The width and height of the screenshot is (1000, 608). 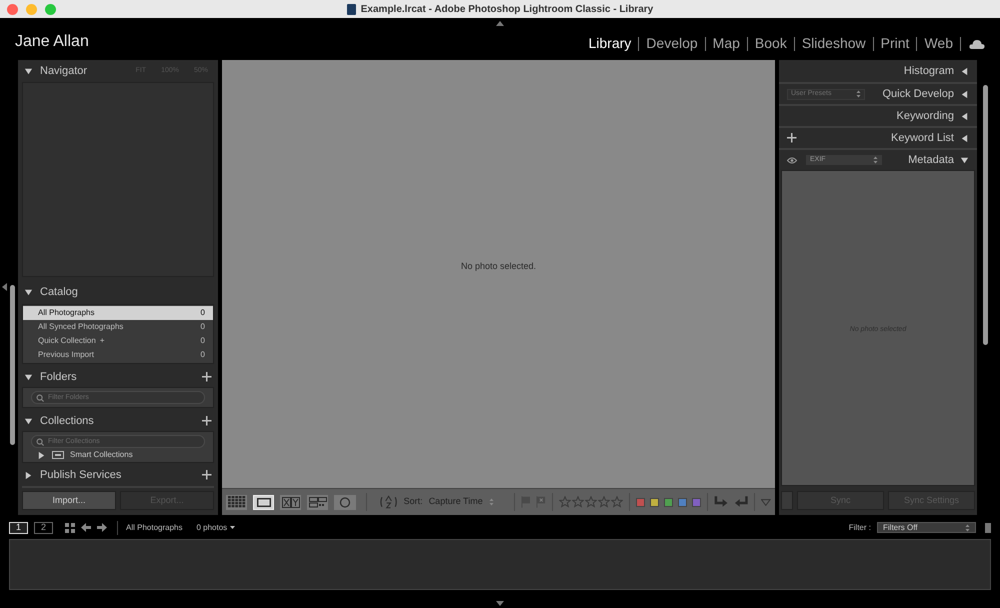 I want to click on forward-arrow-icon, so click(x=102, y=527).